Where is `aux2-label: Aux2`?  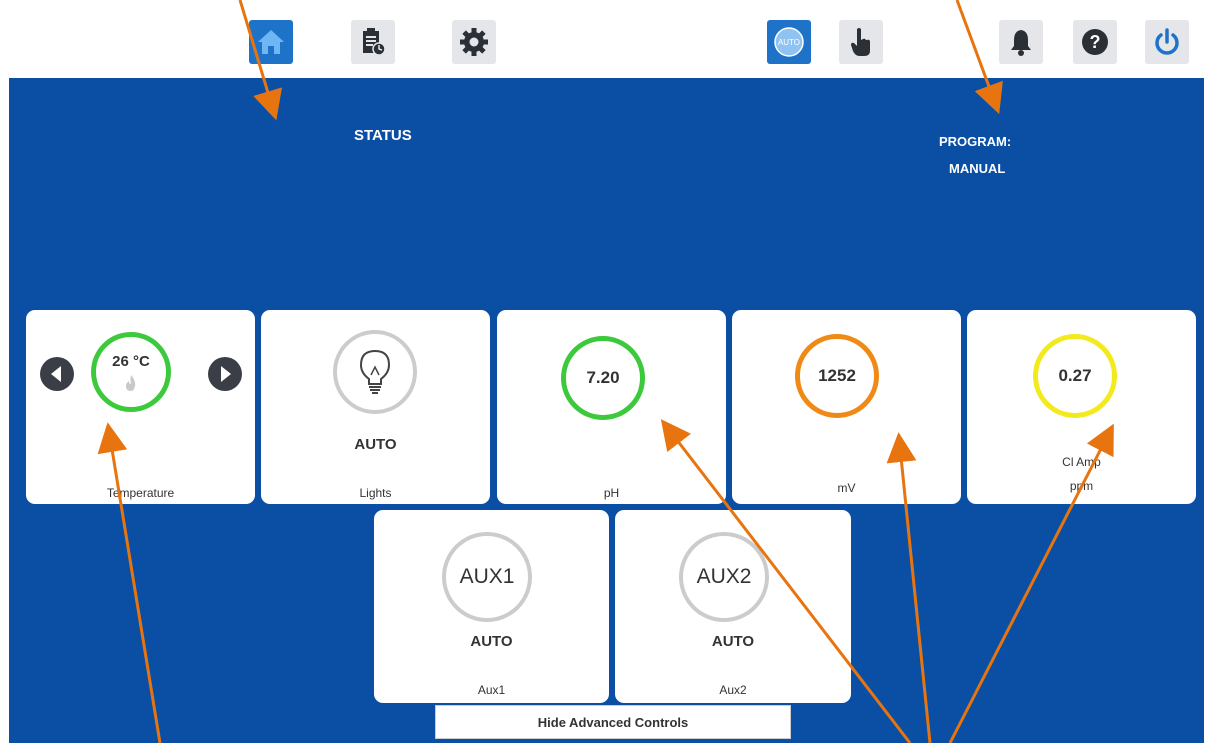 aux2-label: Aux2 is located at coordinates (733, 690).